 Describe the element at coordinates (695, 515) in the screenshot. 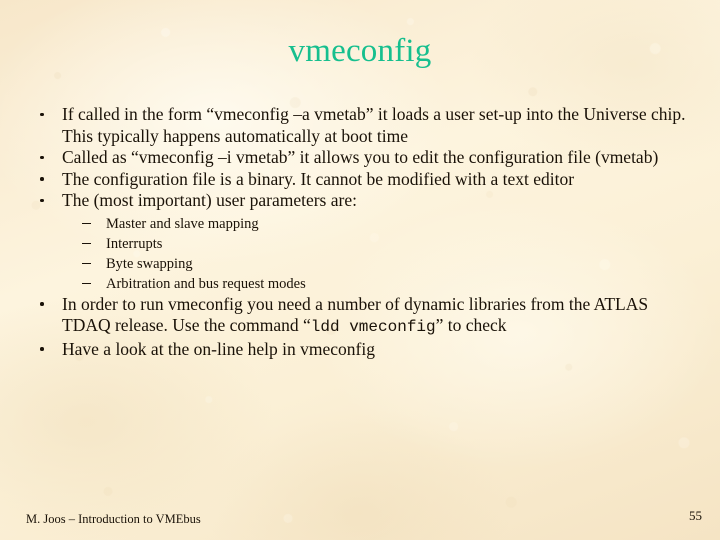

I see `footer-page-number: 55` at that location.